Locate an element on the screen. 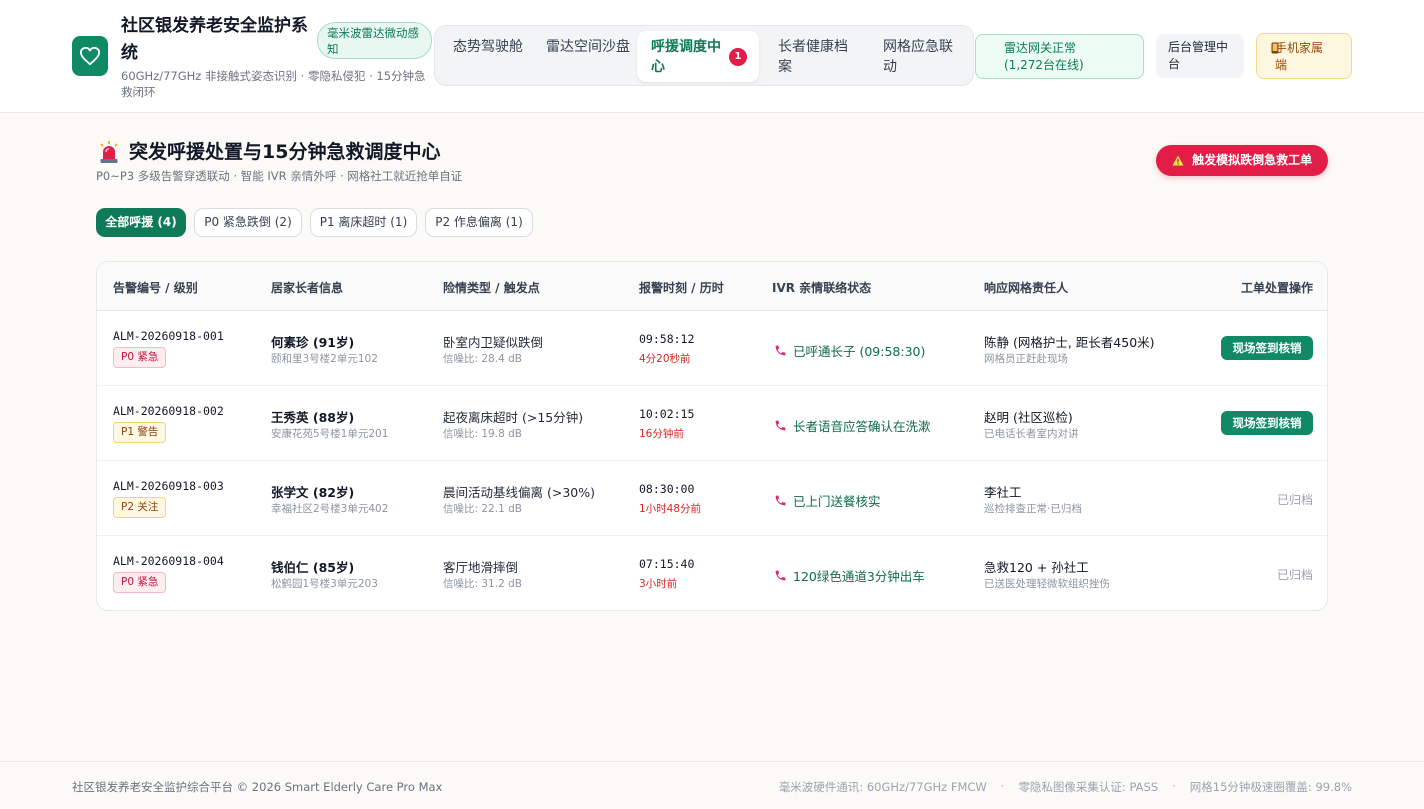 The height and width of the screenshot is (809, 1424). heart-icon is located at coordinates (90, 56).